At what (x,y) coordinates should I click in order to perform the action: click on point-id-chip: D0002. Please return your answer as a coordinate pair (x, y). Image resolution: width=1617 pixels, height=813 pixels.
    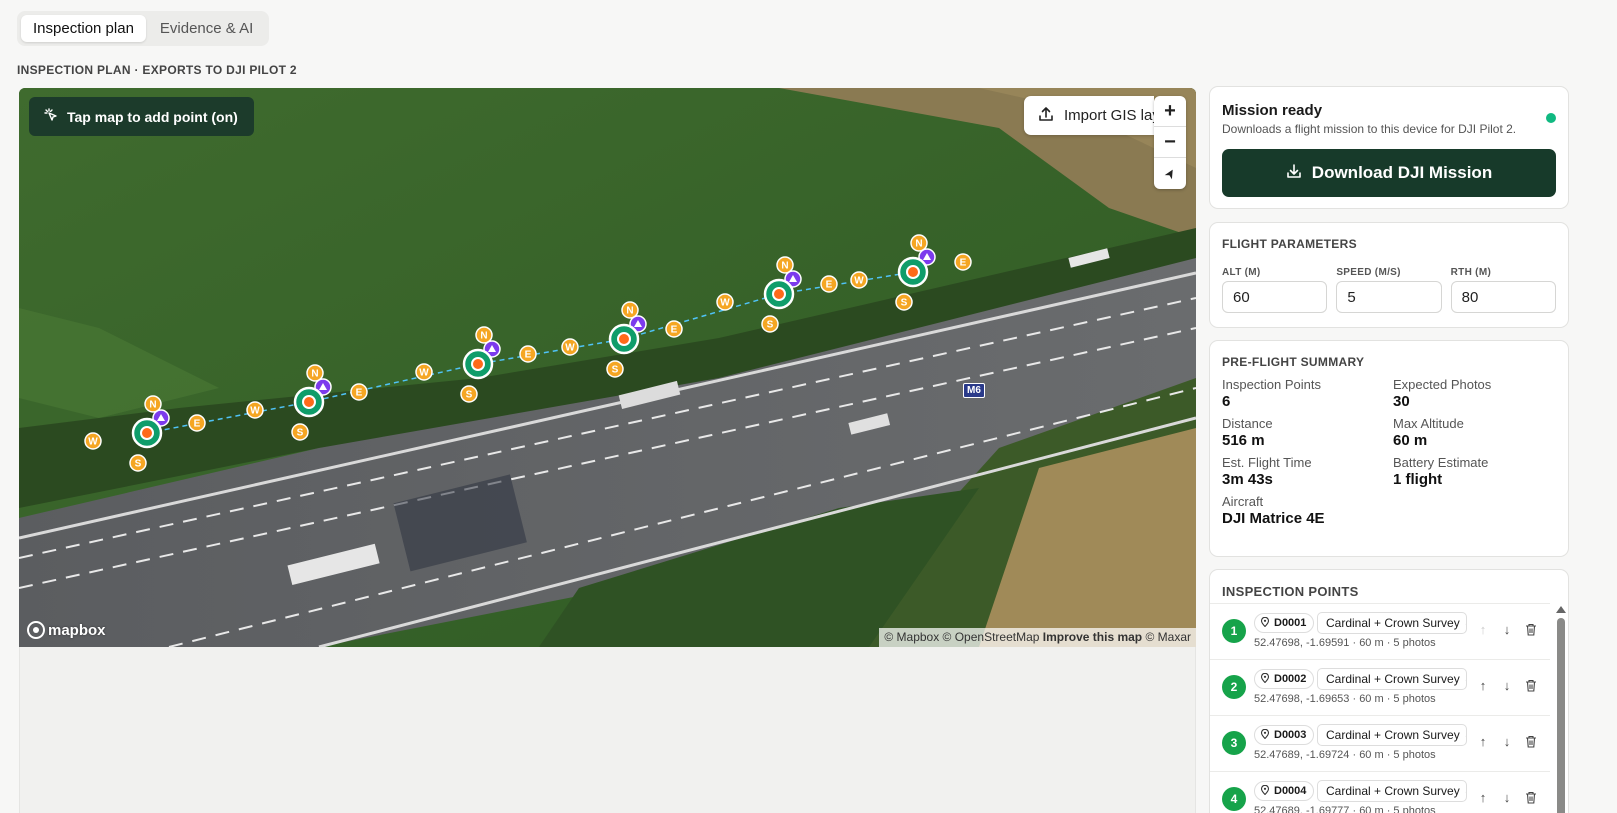
    Looking at the image, I should click on (1284, 679).